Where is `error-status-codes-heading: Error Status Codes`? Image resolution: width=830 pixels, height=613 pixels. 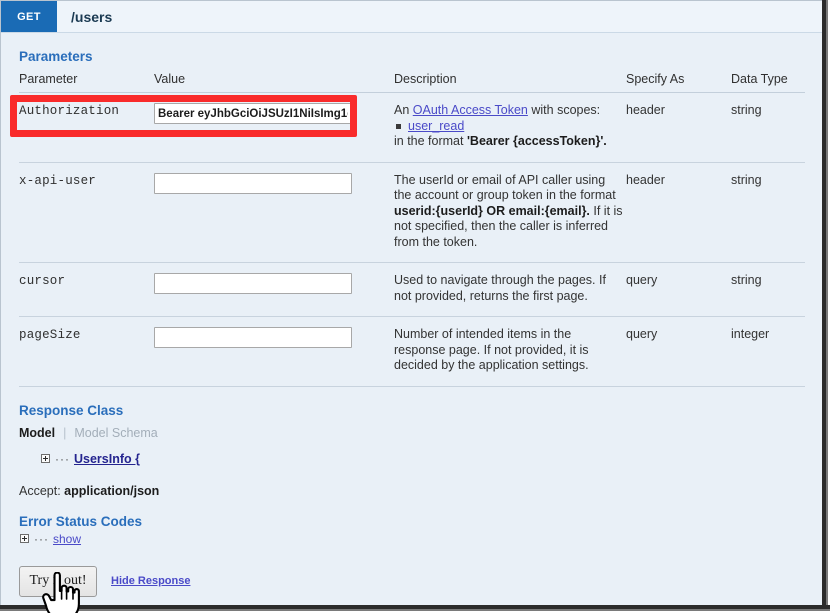 error-status-codes-heading: Error Status Codes is located at coordinates (81, 521).